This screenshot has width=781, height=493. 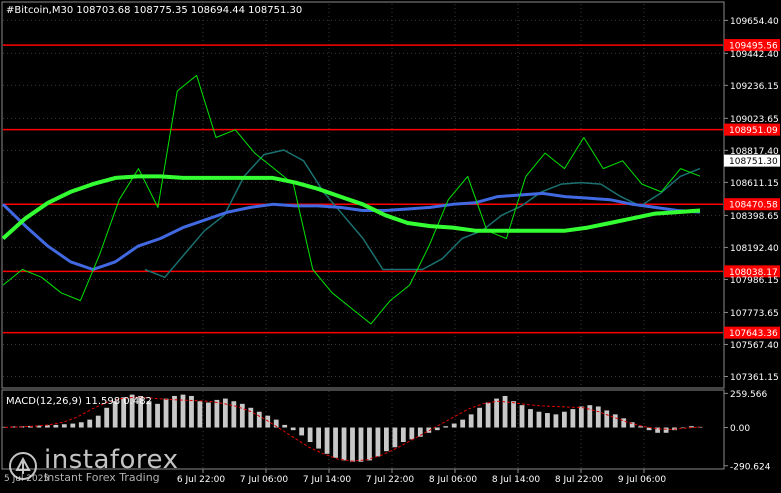 I want to click on y-tick-label: 107361.15, so click(x=754, y=378).